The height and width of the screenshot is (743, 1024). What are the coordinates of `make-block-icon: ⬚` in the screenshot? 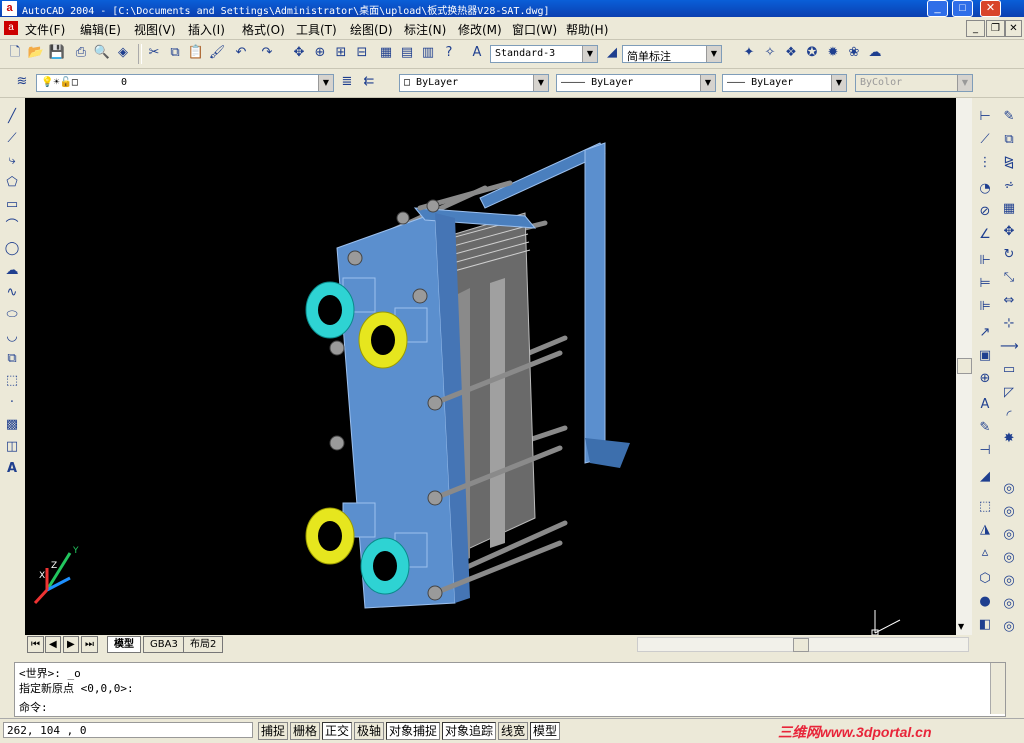 It's located at (12, 381).